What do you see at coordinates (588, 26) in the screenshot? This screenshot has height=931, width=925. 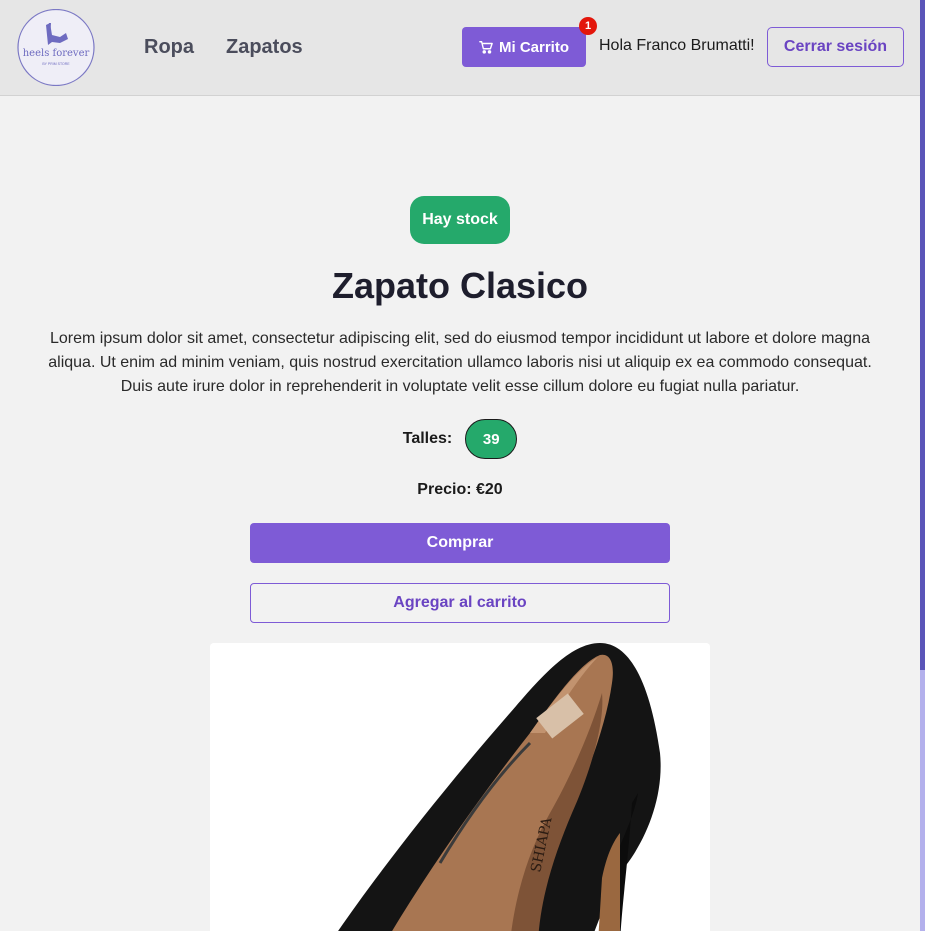 I see `cart-count-badge: 1` at bounding box center [588, 26].